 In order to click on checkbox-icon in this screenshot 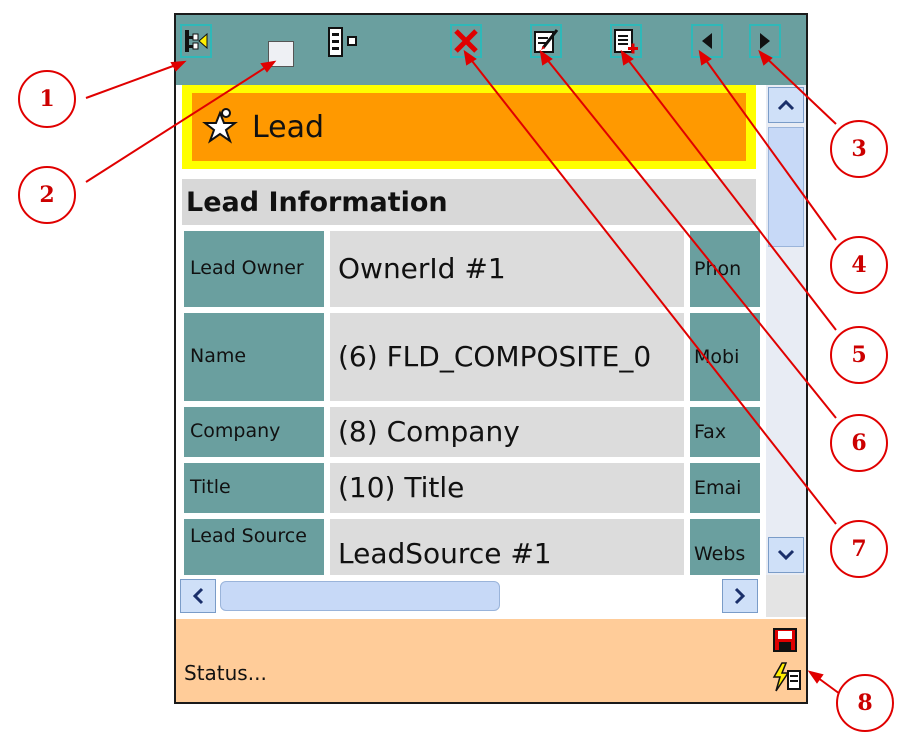, I will do `click(281, 54)`.